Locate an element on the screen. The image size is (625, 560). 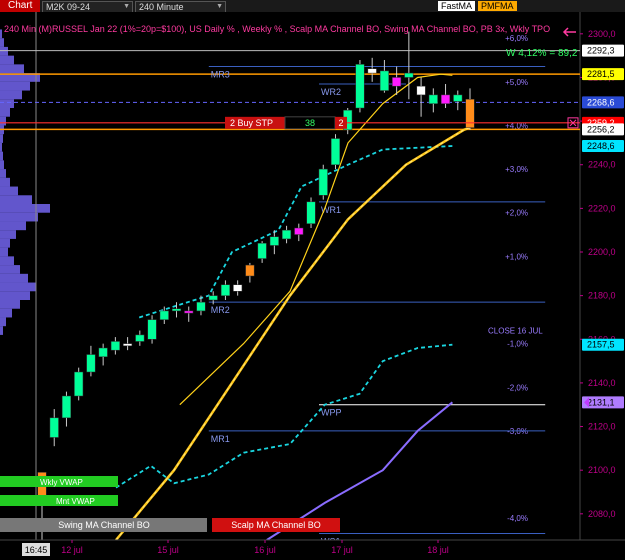
weekly-stat: W 4,12% = 89,2 is located at coordinates (542, 53).